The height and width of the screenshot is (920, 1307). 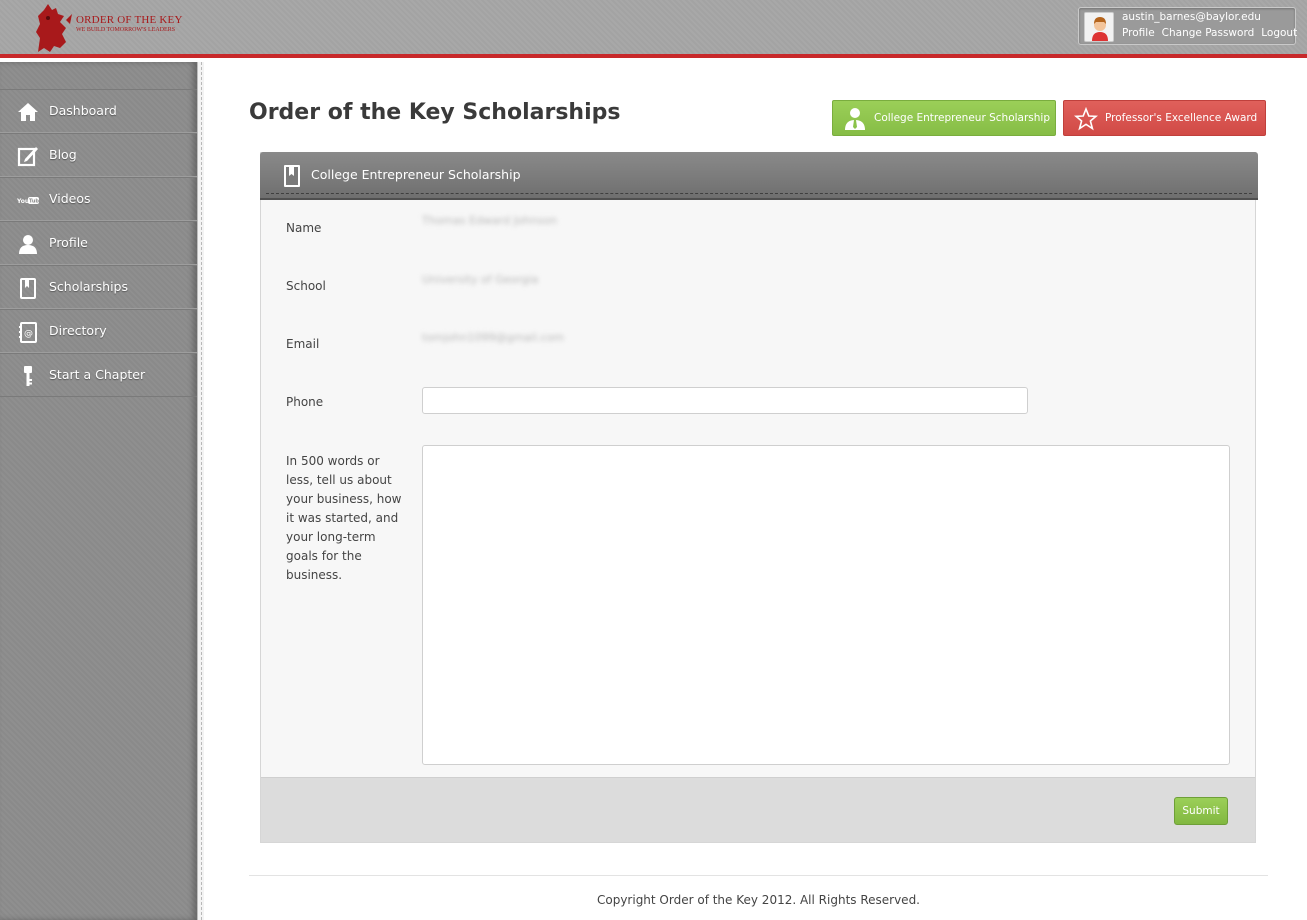 What do you see at coordinates (480, 279) in the screenshot?
I see `school-value: University of Georgia` at bounding box center [480, 279].